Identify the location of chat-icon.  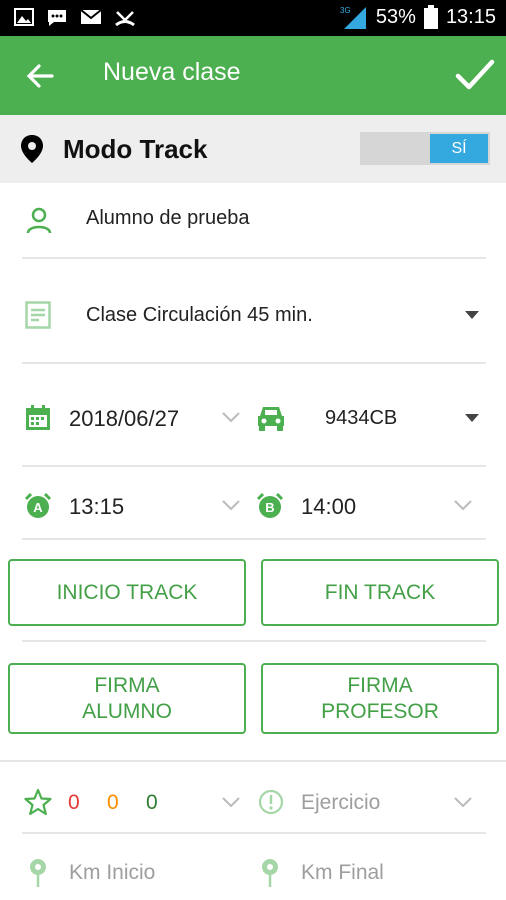
(57, 18).